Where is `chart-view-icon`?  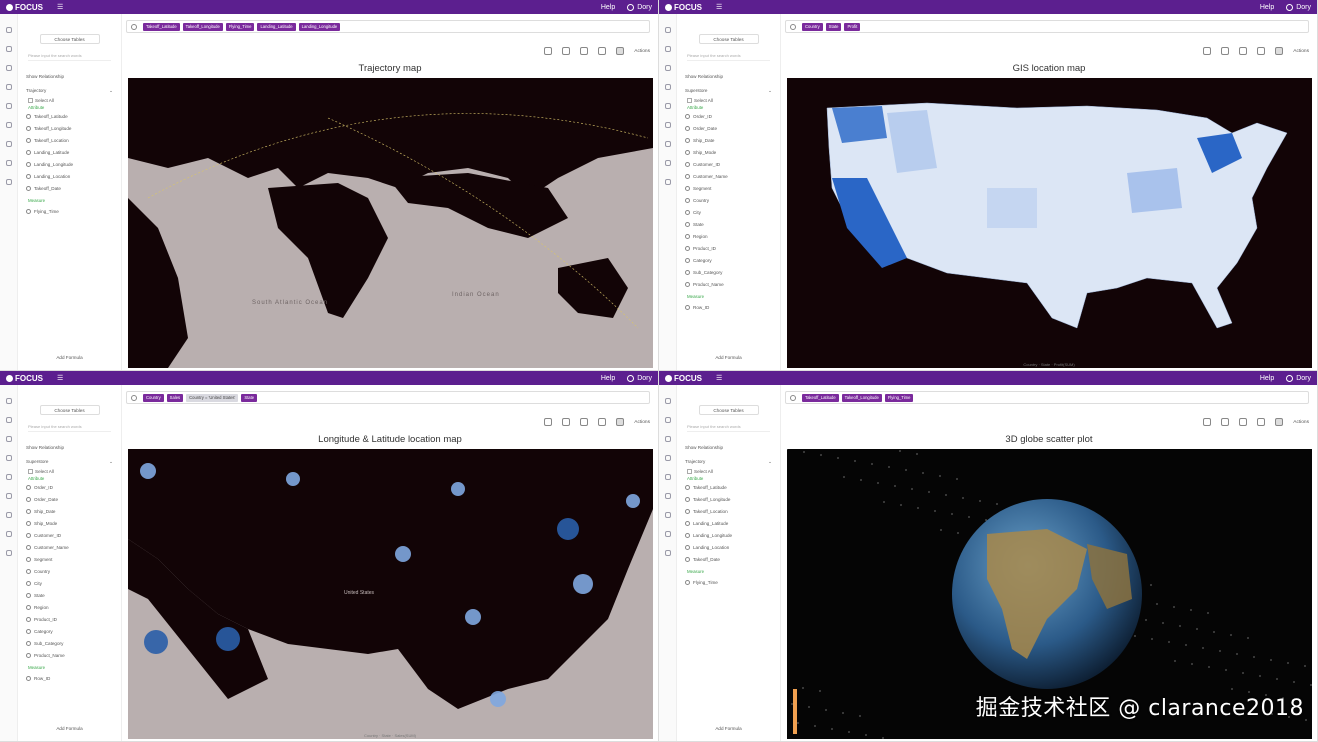
chart-view-icon is located at coordinates (1279, 422).